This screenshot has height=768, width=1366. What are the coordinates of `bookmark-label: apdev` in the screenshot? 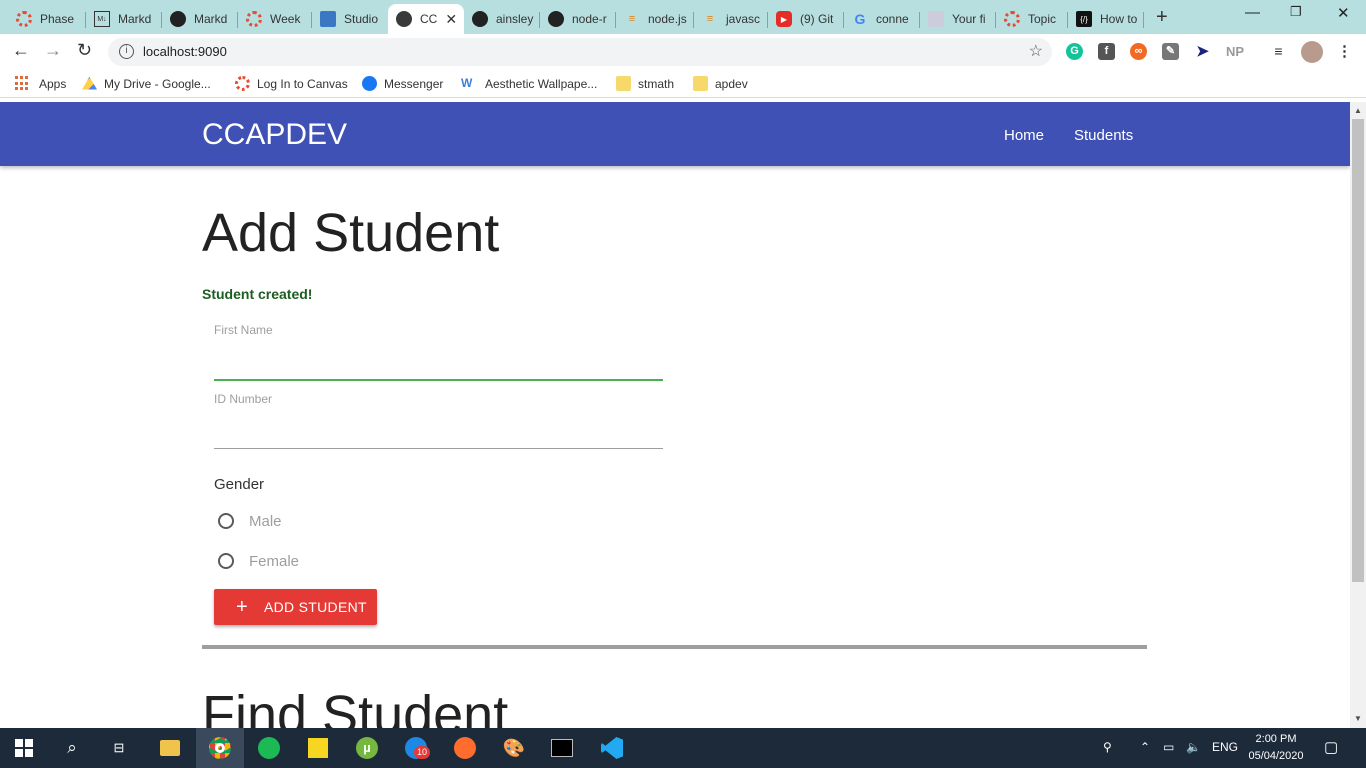 It's located at (731, 83).